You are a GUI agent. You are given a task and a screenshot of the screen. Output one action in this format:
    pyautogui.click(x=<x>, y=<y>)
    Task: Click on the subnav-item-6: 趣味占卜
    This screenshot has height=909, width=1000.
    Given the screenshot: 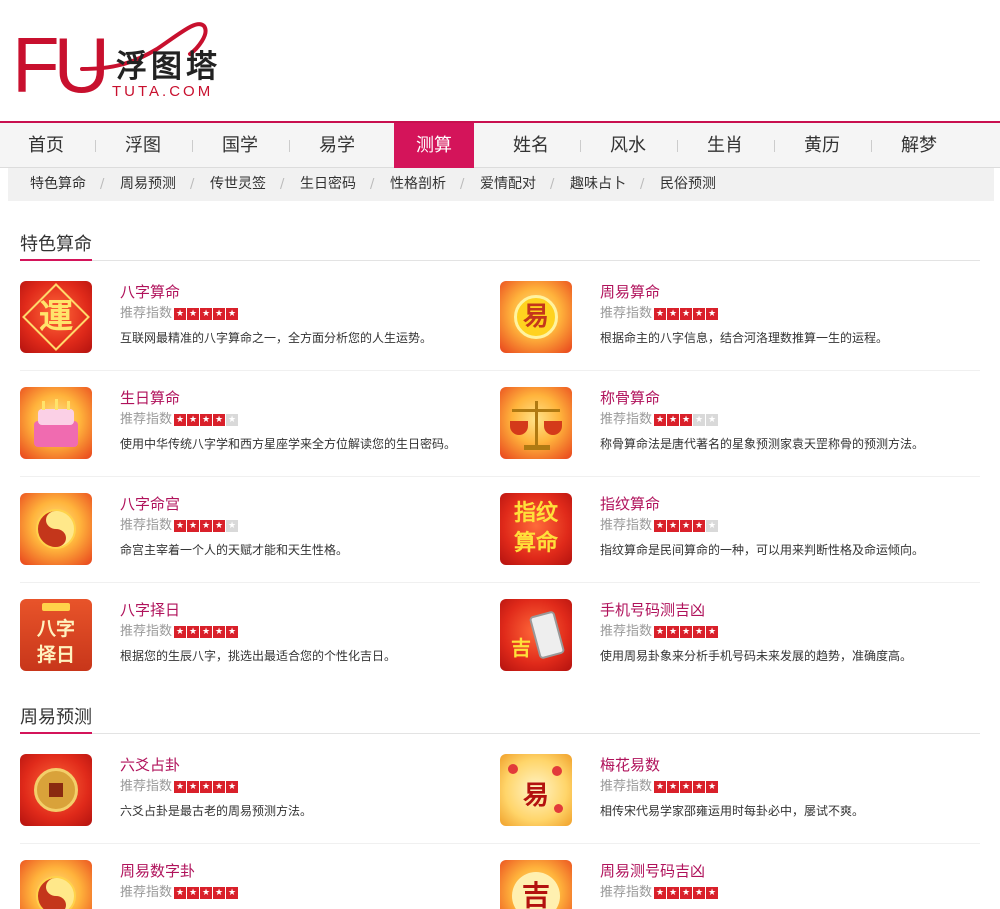 What is the action you would take?
    pyautogui.click(x=598, y=184)
    